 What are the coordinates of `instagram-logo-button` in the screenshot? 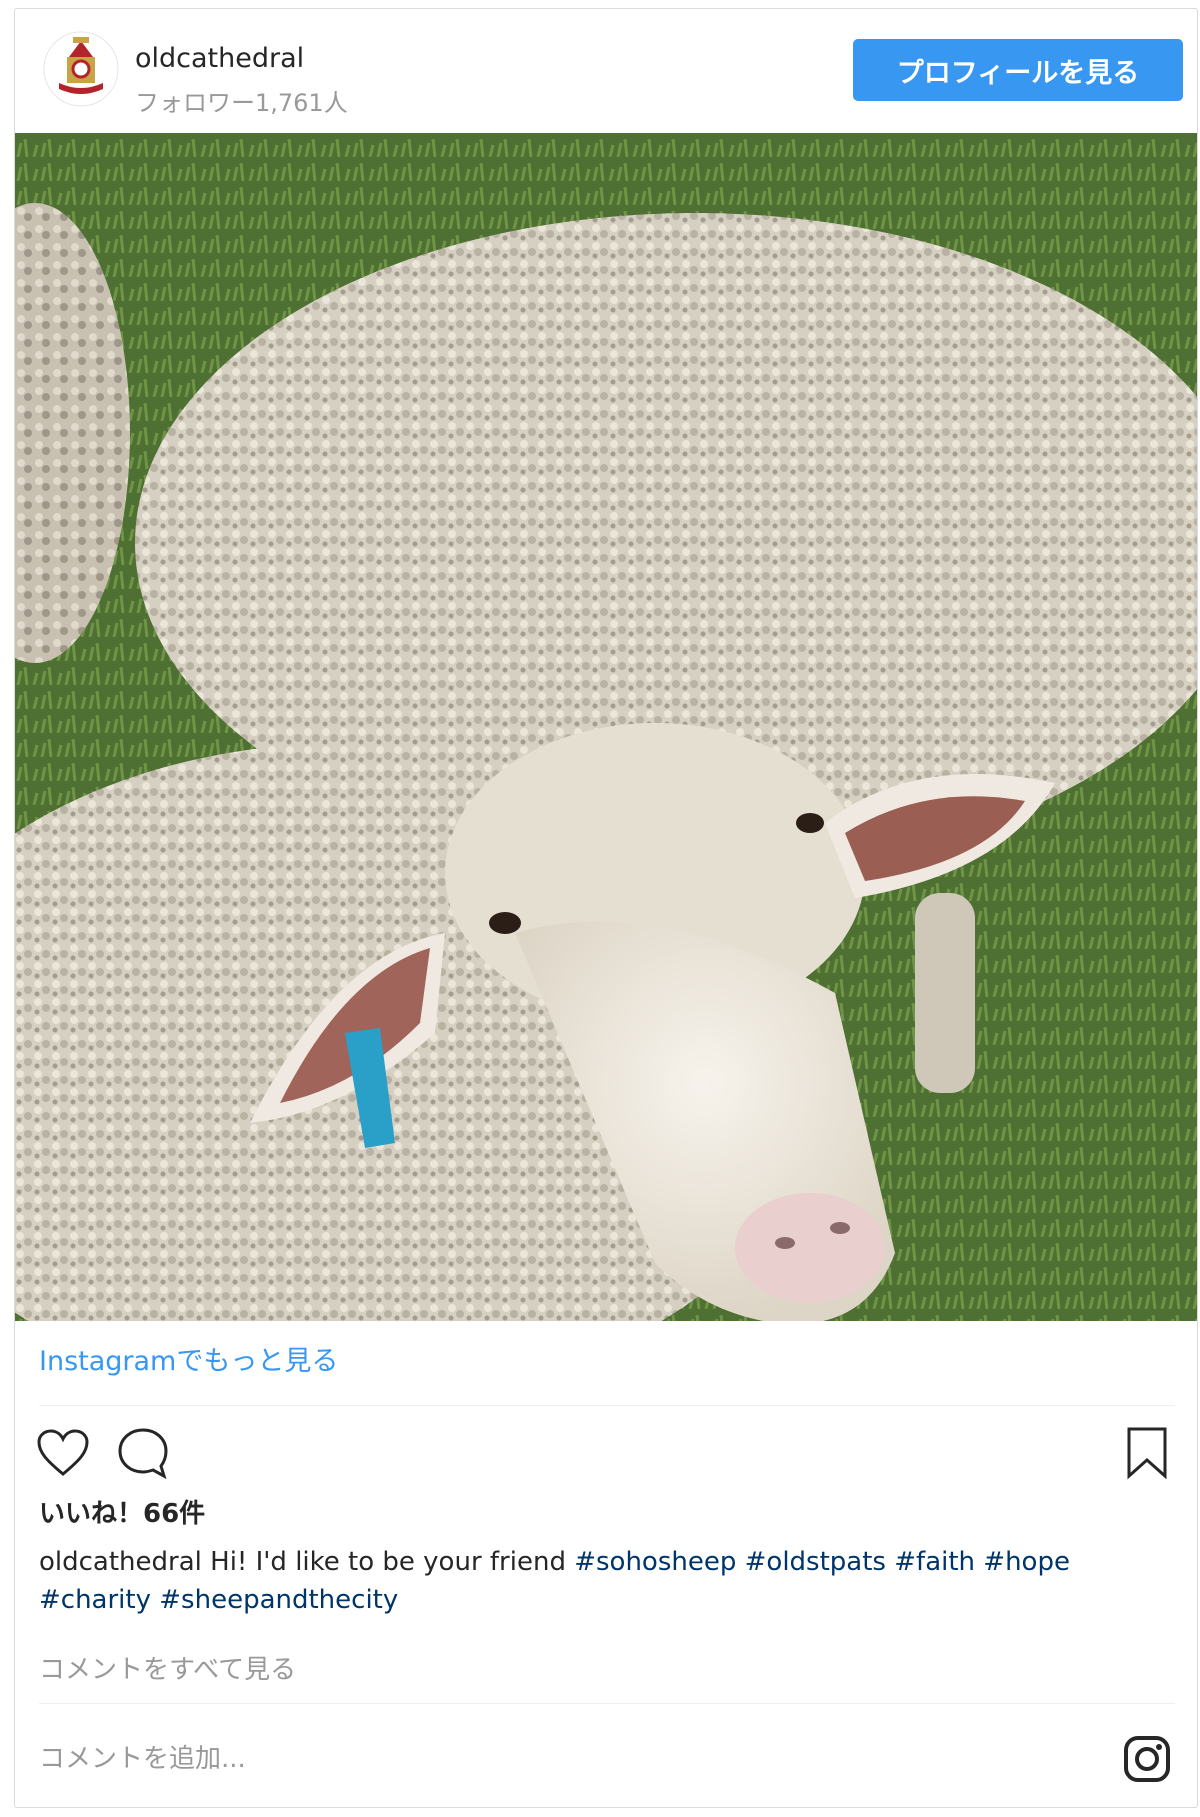 It's located at (1147, 1759).